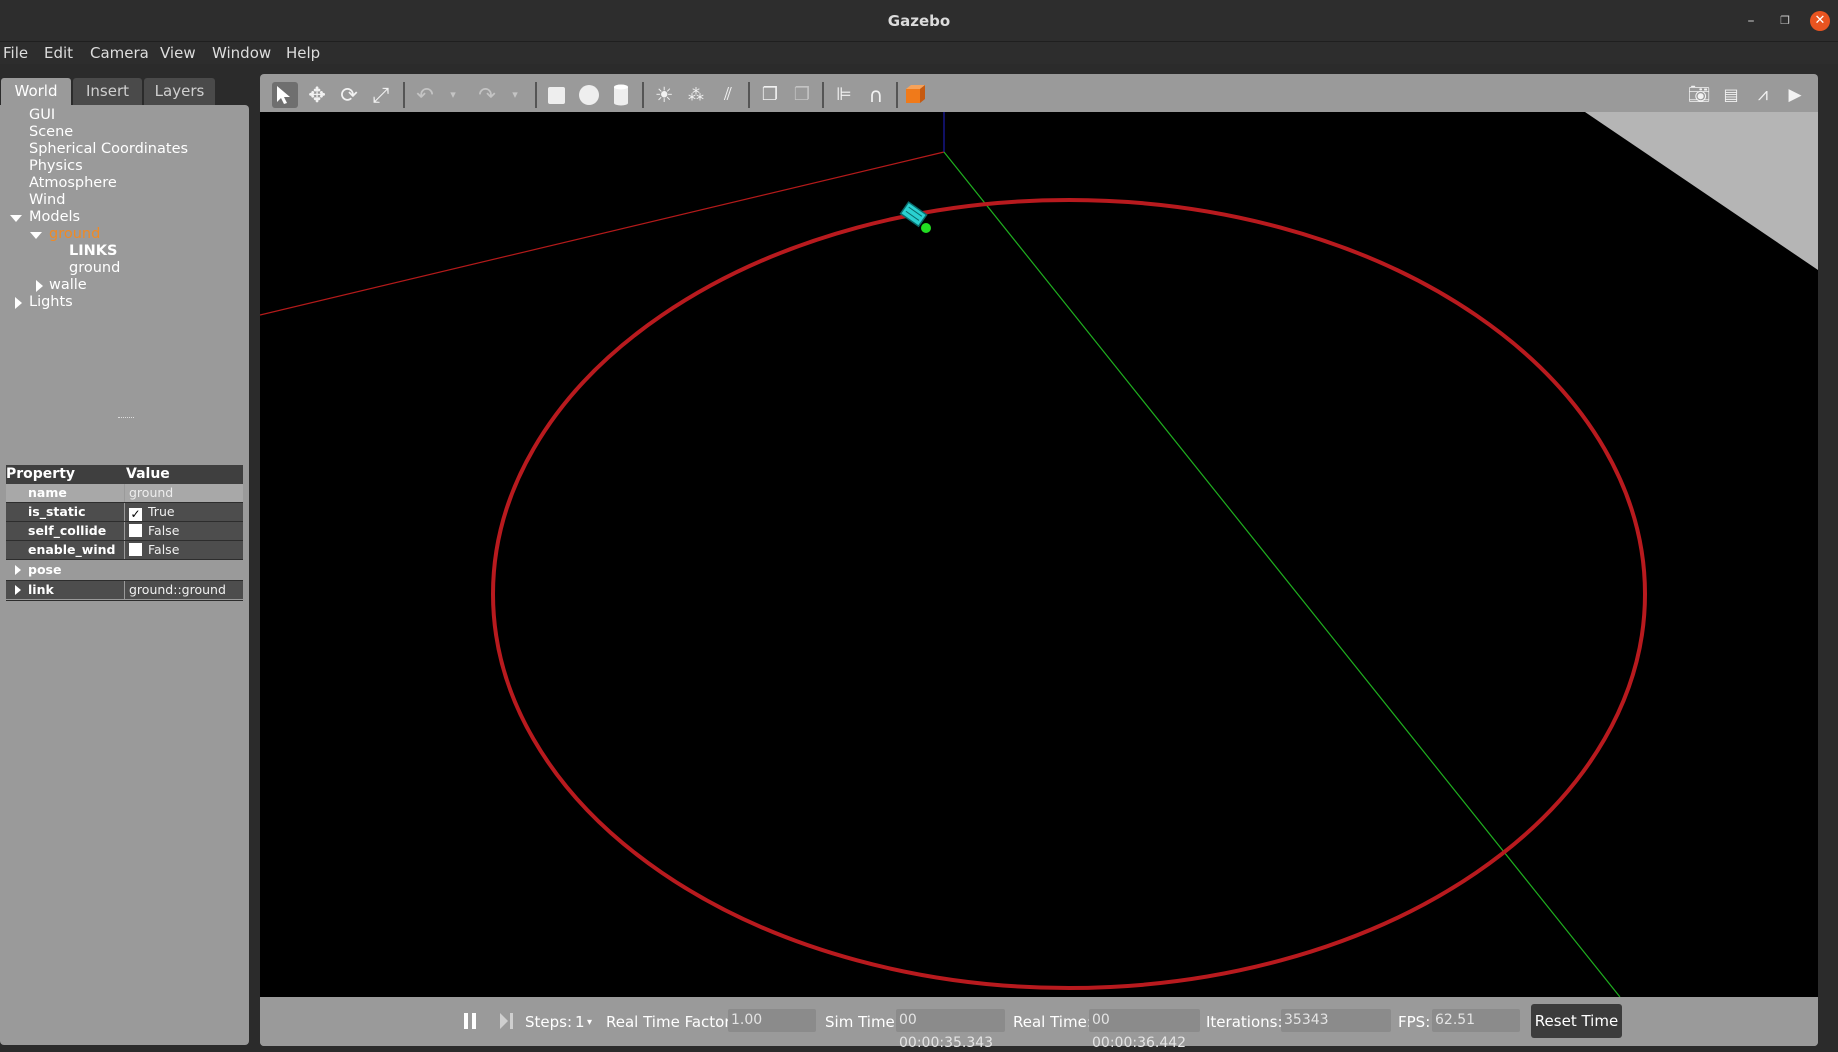 The image size is (1838, 1052). I want to click on sky-corner, so click(1701, 191).